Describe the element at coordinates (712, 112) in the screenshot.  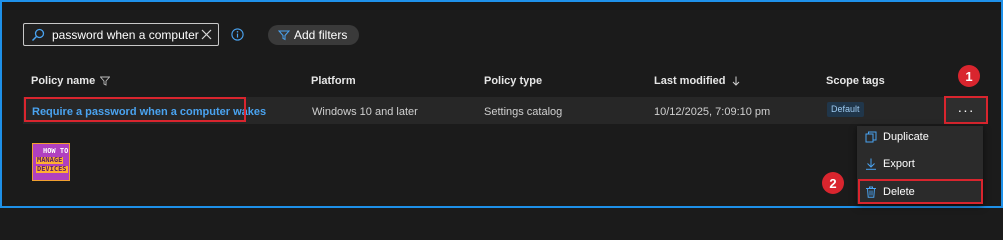
I see `last-modified-cell: 10/12/2025, 7:09:10 pm` at that location.